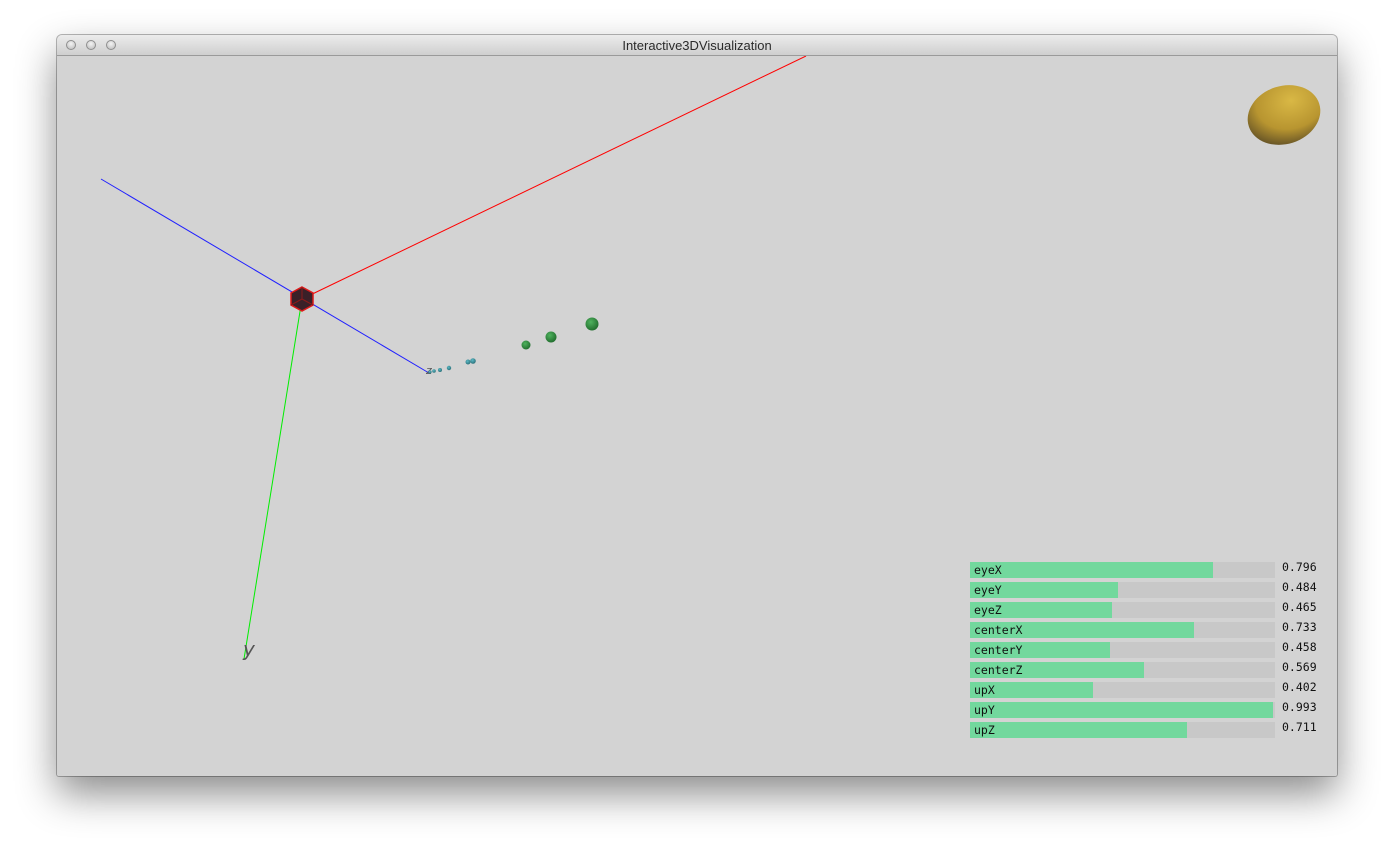  What do you see at coordinates (273, 479) in the screenshot?
I see `y-axis-line` at bounding box center [273, 479].